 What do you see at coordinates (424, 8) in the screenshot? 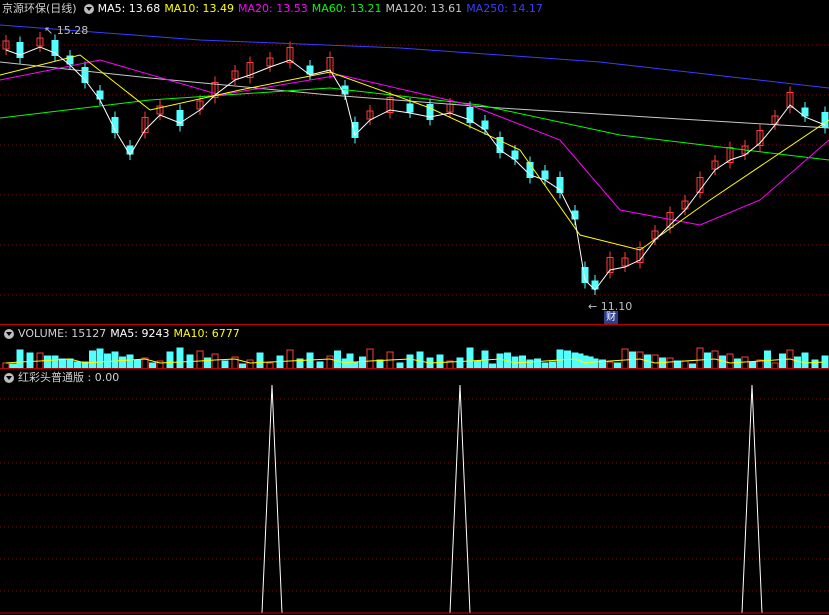
I see `ma120-label: MA120: 13.61` at bounding box center [424, 8].